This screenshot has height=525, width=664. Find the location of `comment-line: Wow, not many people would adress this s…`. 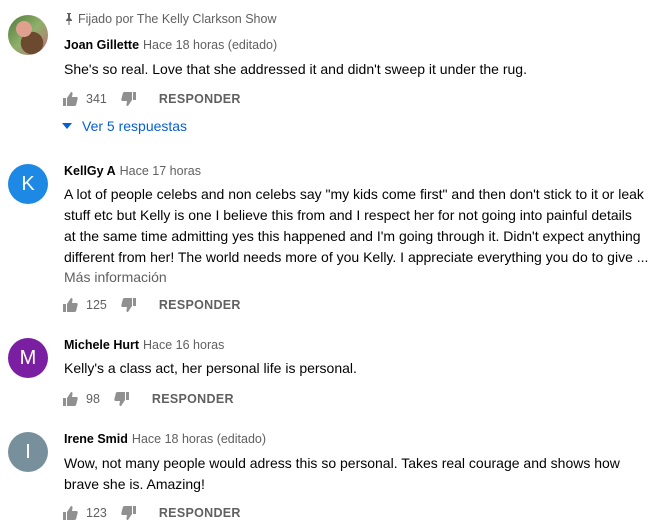

comment-line: Wow, not many people would adress this s… is located at coordinates (342, 463).